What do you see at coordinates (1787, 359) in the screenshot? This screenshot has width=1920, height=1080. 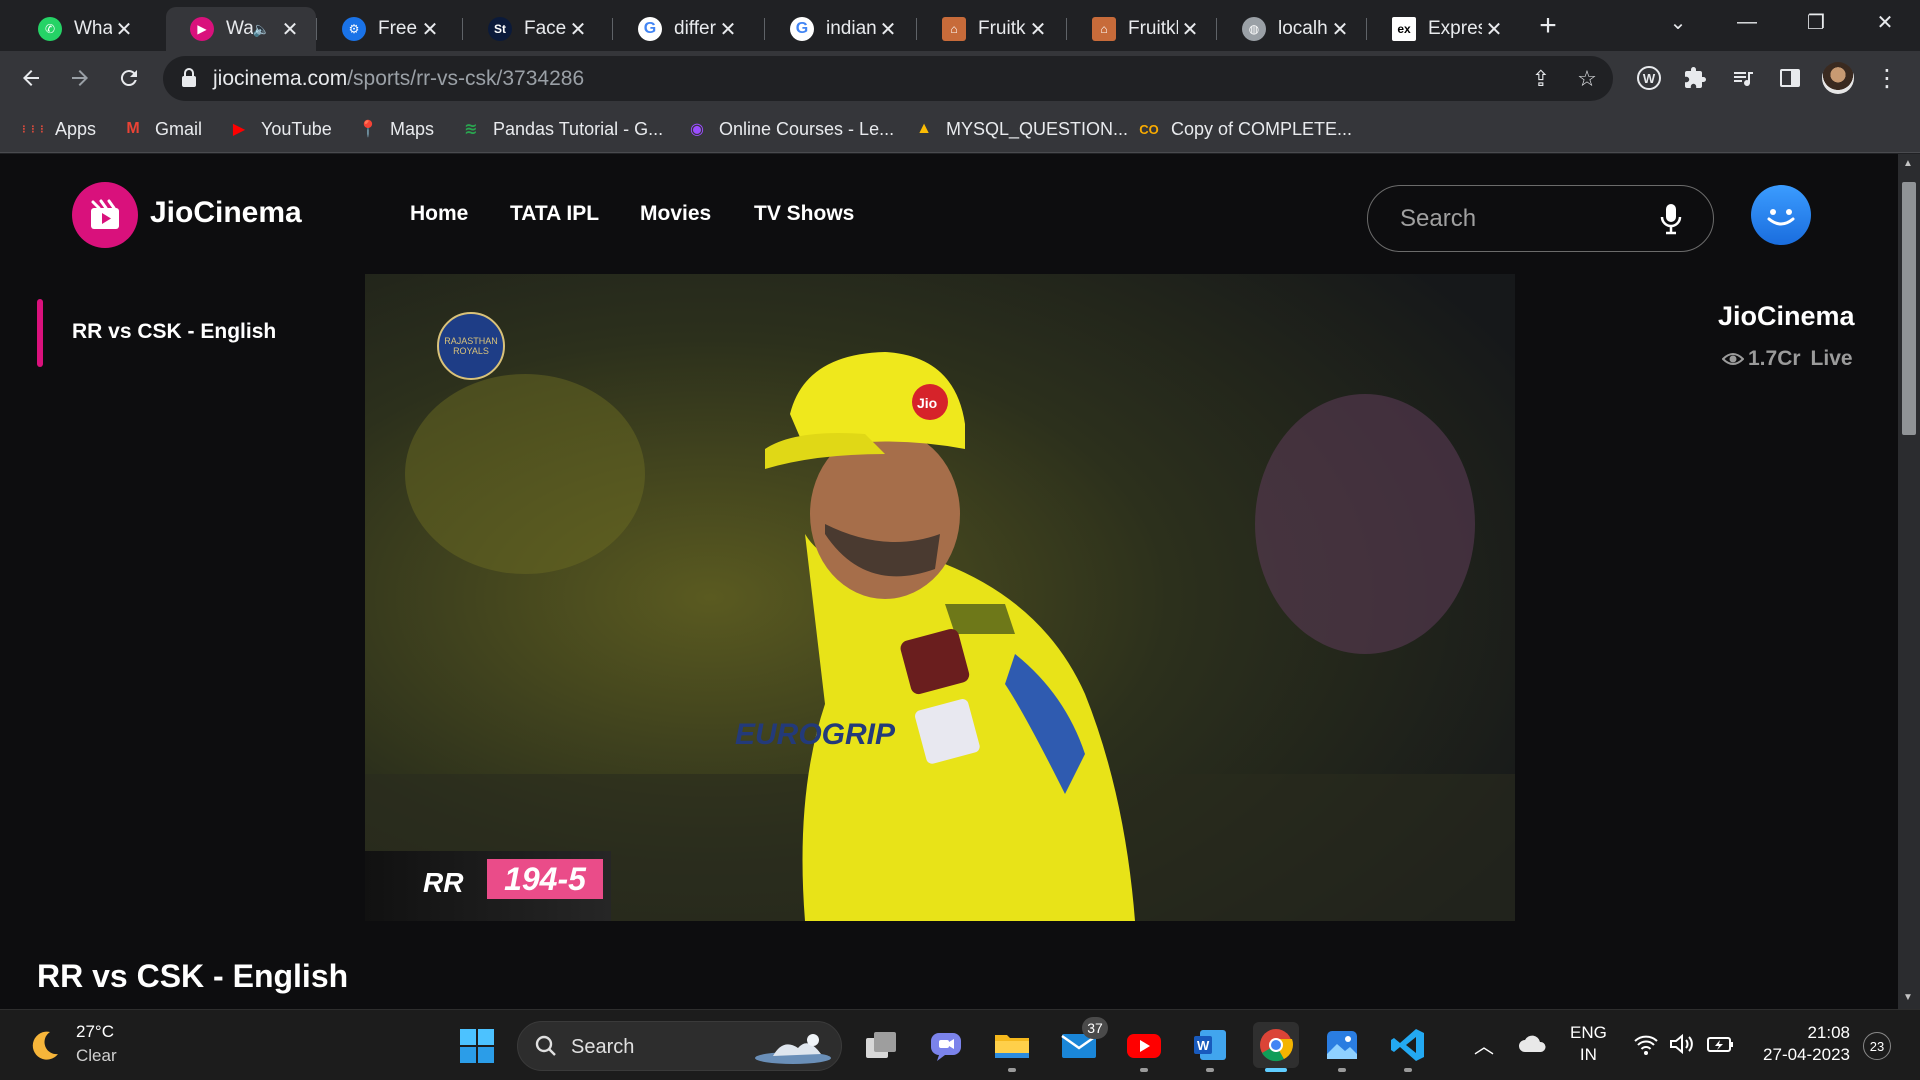 I see `view-info: 1.7Cr Live` at bounding box center [1787, 359].